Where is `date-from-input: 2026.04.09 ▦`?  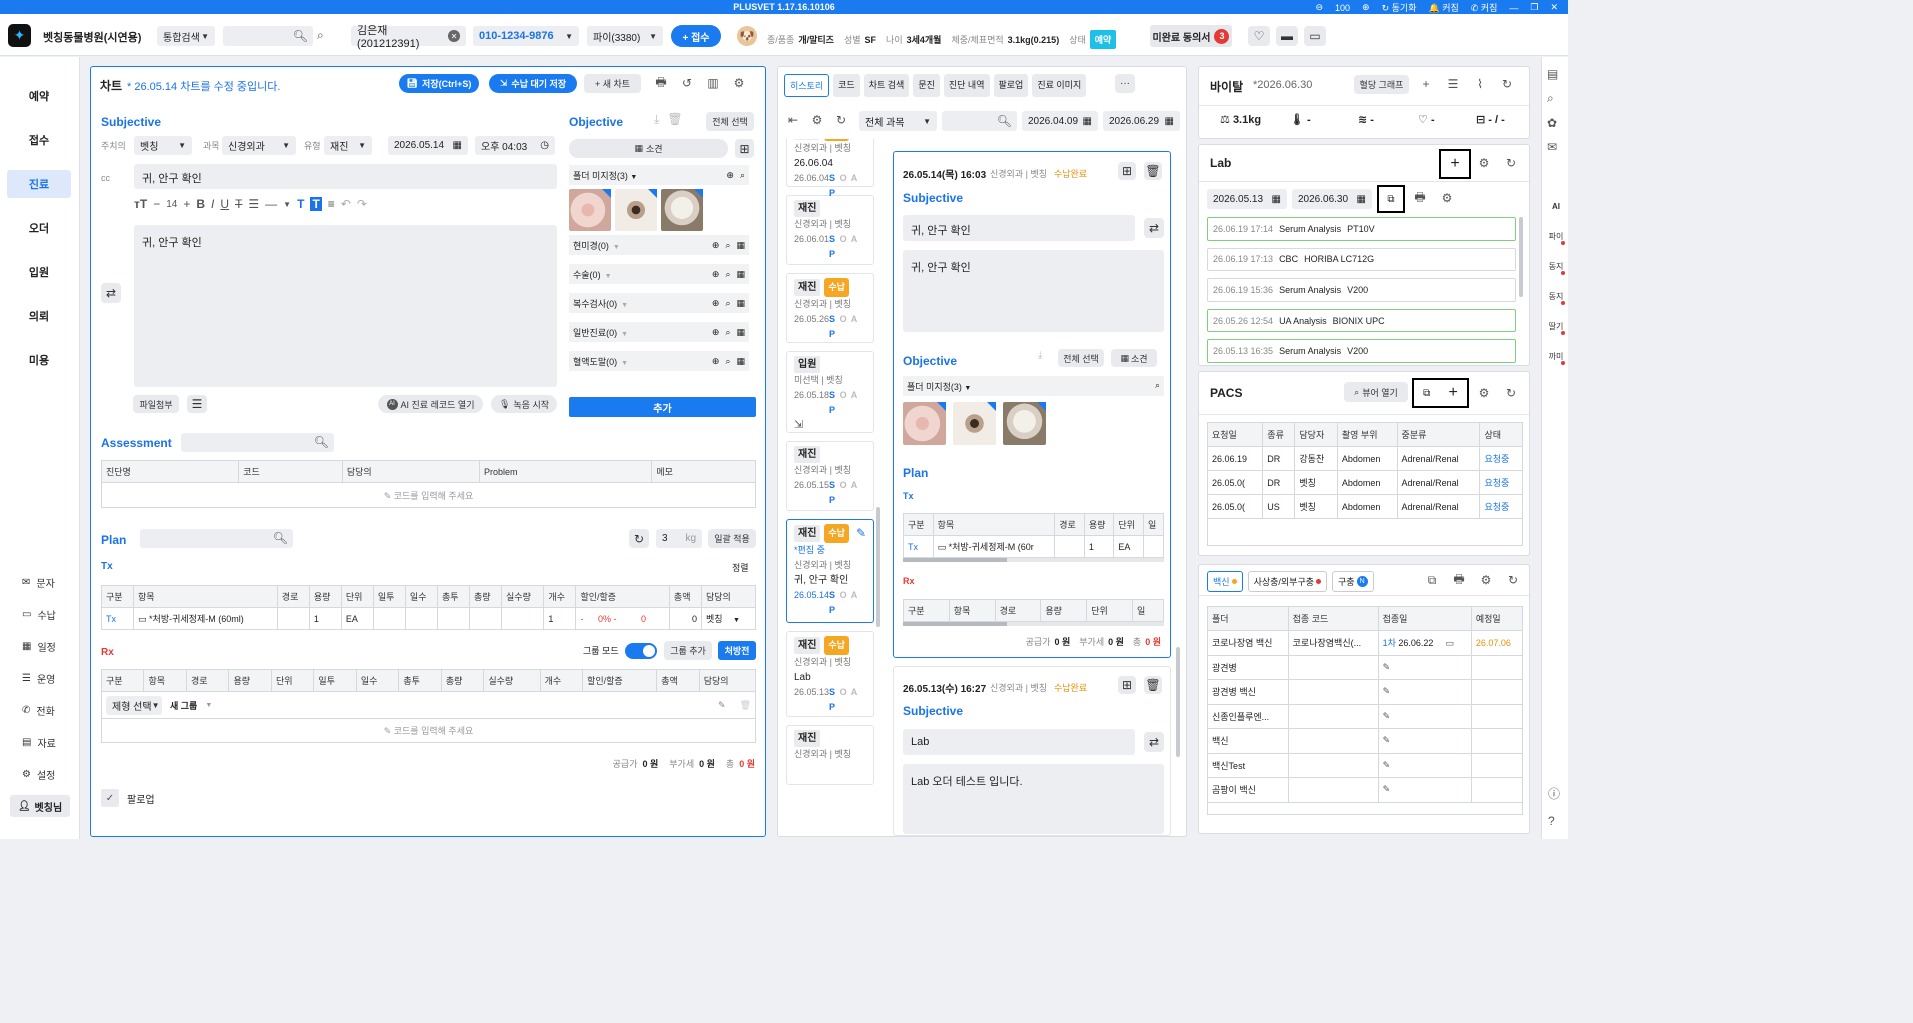 date-from-input: 2026.04.09 ▦ is located at coordinates (1060, 121).